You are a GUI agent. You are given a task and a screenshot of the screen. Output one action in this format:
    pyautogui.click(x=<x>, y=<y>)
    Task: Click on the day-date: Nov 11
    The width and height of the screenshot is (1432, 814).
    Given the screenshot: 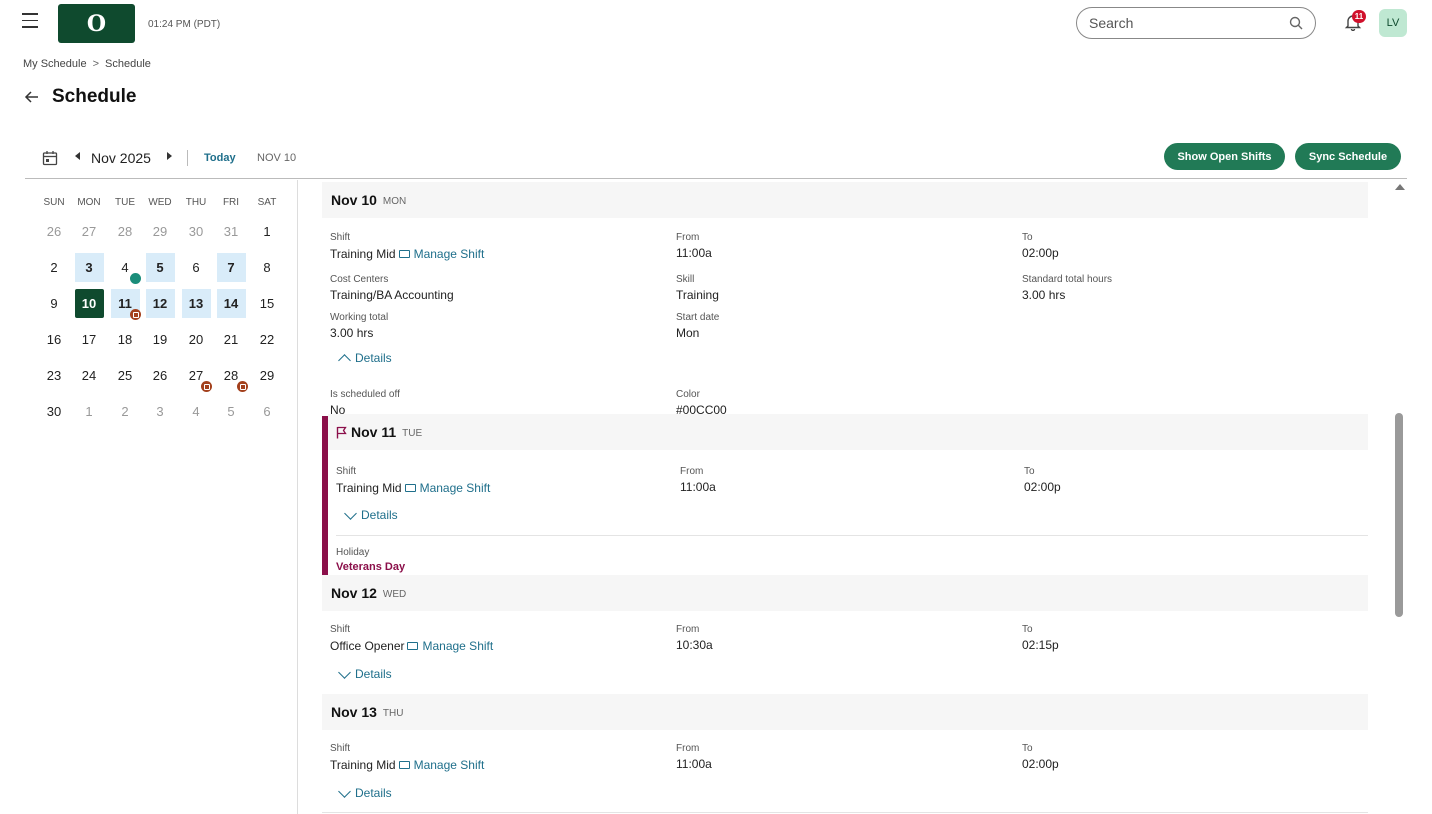 What is the action you would take?
    pyautogui.click(x=374, y=432)
    